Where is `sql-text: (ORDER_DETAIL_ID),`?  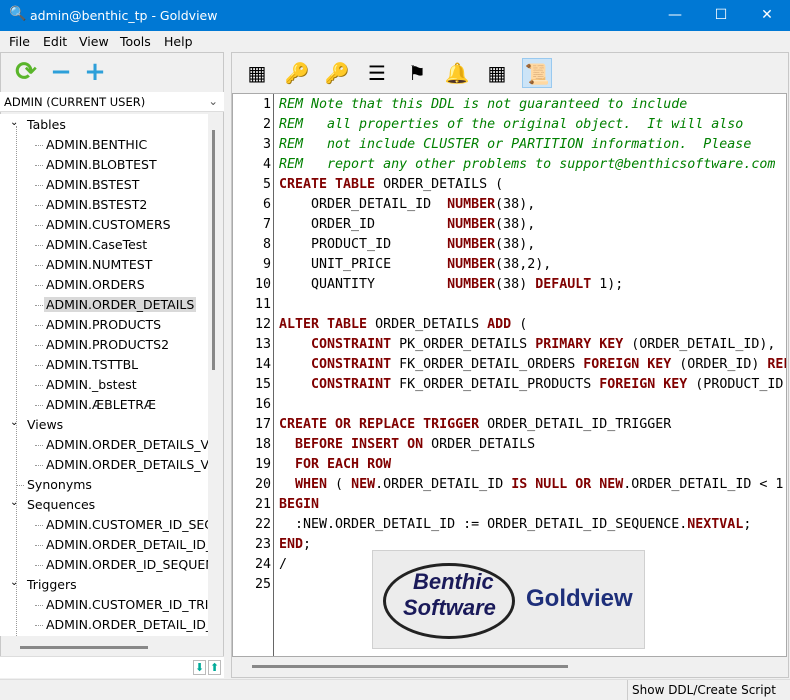 sql-text: (ORDER_DETAIL_ID), is located at coordinates (699, 344).